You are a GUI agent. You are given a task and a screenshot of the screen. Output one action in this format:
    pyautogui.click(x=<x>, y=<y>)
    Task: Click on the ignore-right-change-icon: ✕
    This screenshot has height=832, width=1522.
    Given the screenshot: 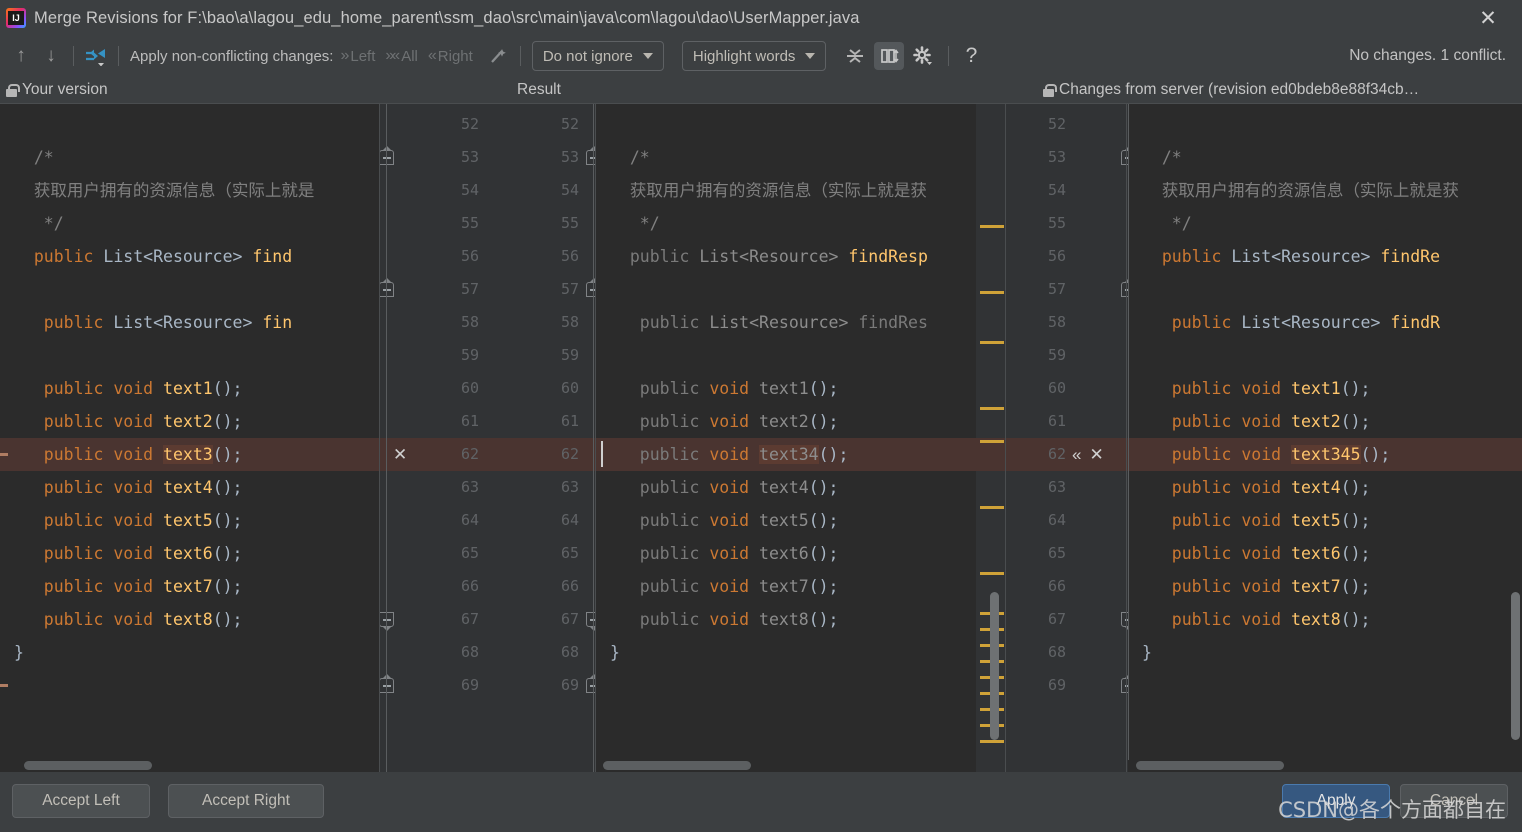 What is the action you would take?
    pyautogui.click(x=1096, y=454)
    